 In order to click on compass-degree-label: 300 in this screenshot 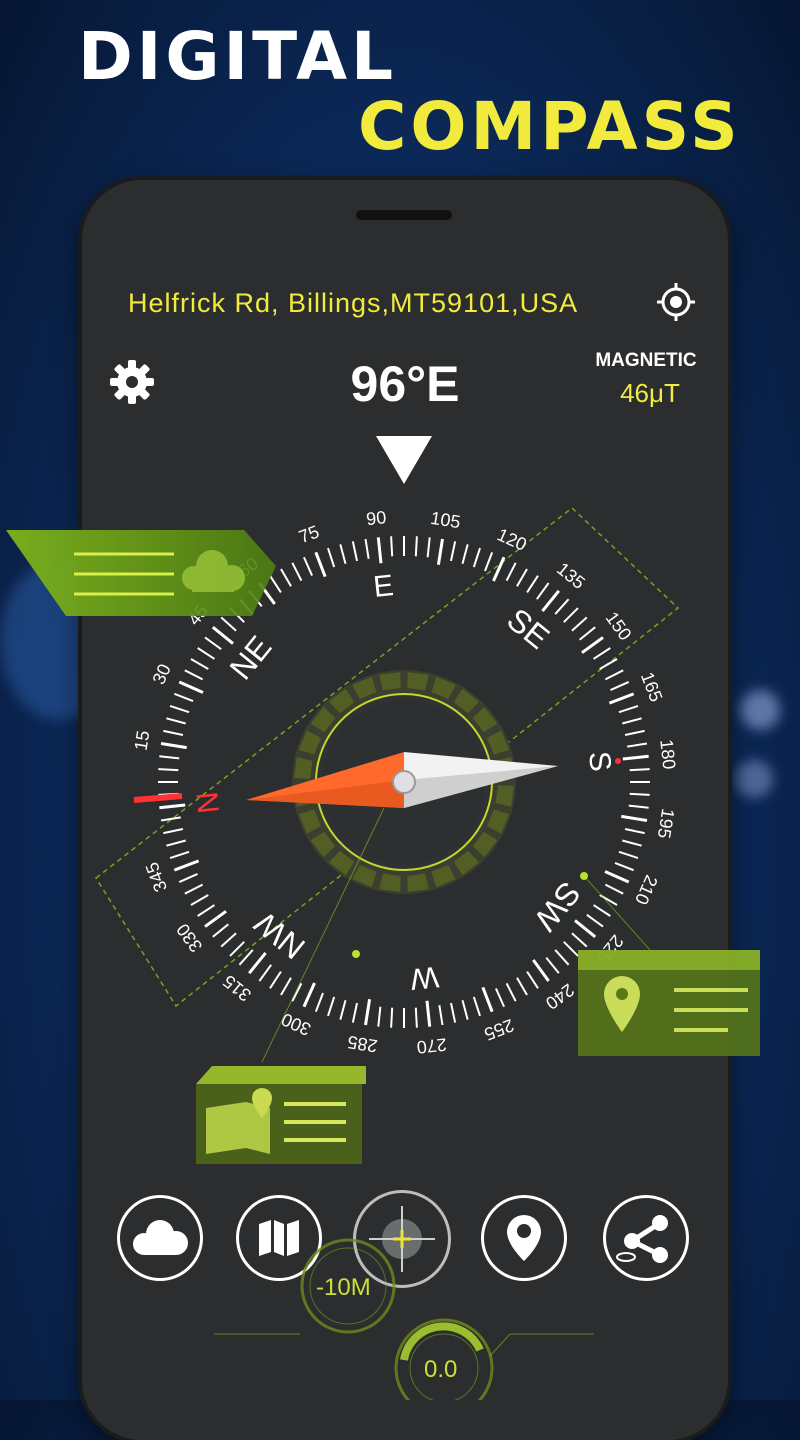, I will do `click(296, 1024)`.